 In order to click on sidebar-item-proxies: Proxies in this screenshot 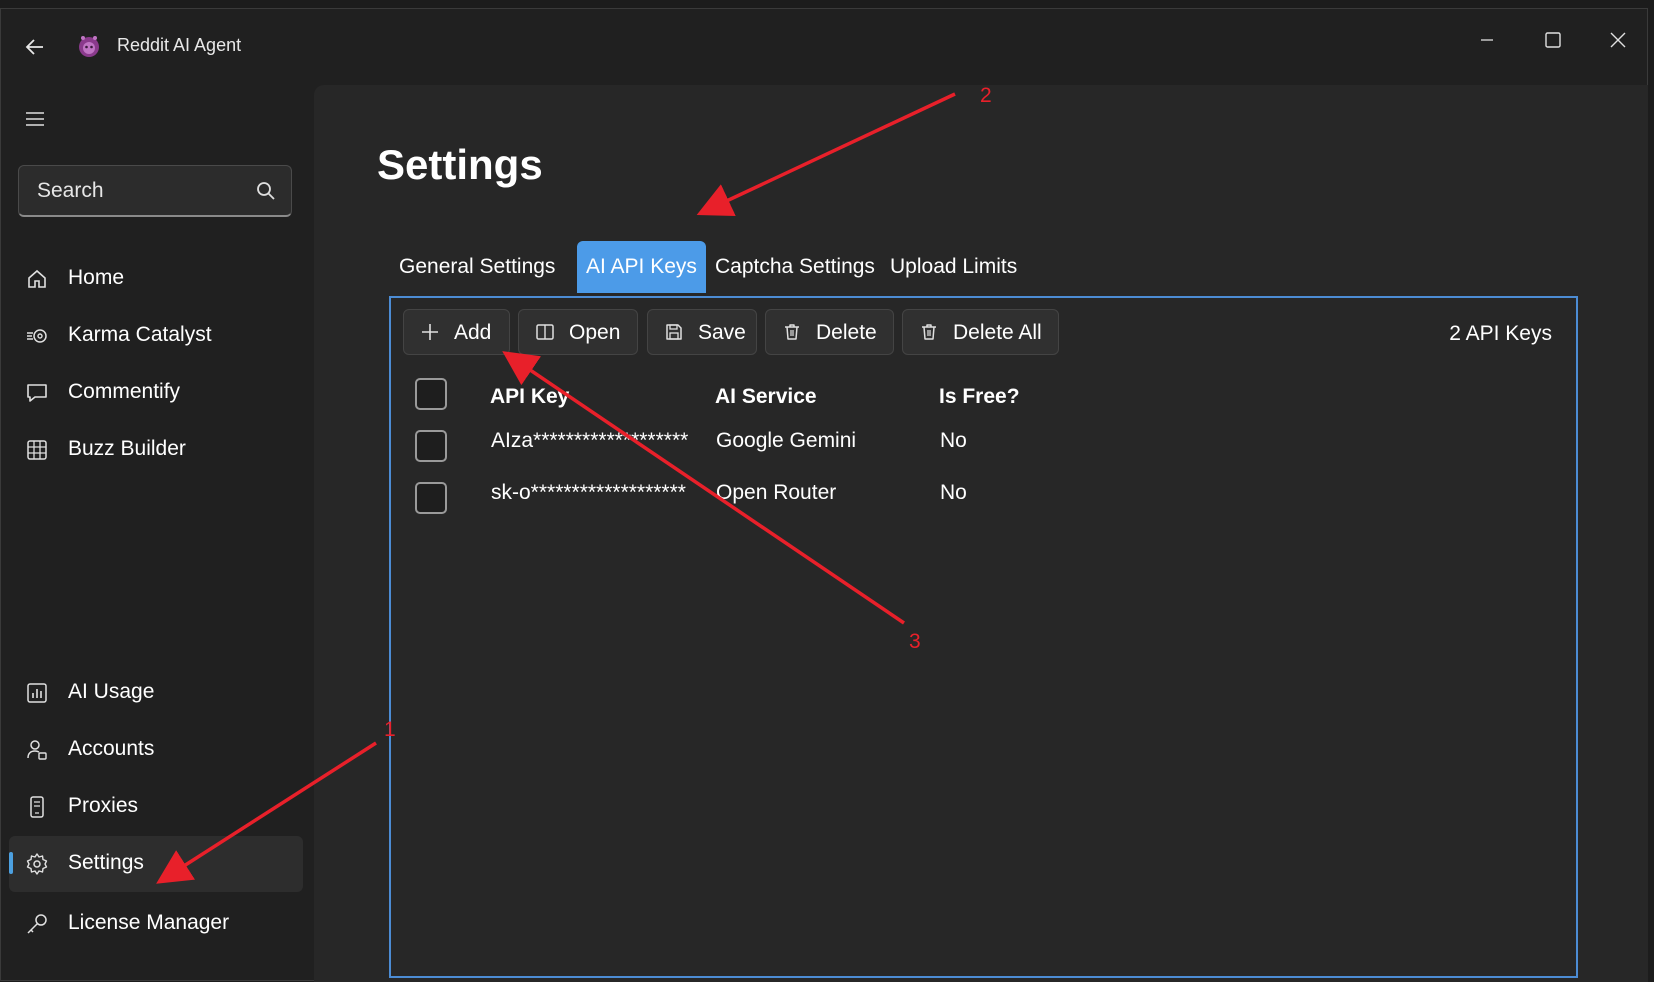, I will do `click(156, 807)`.